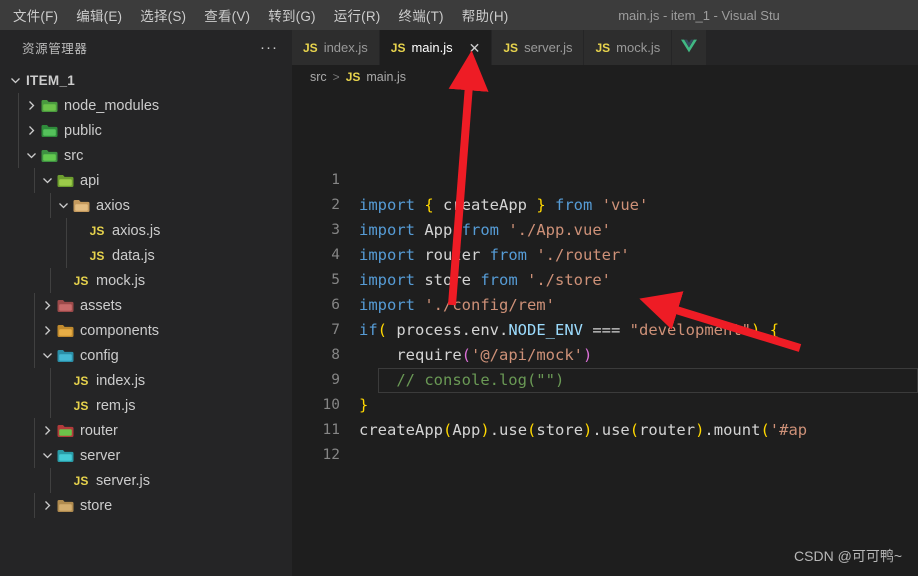  Describe the element at coordinates (335, 380) in the screenshot. I see `line-number: 9` at that location.